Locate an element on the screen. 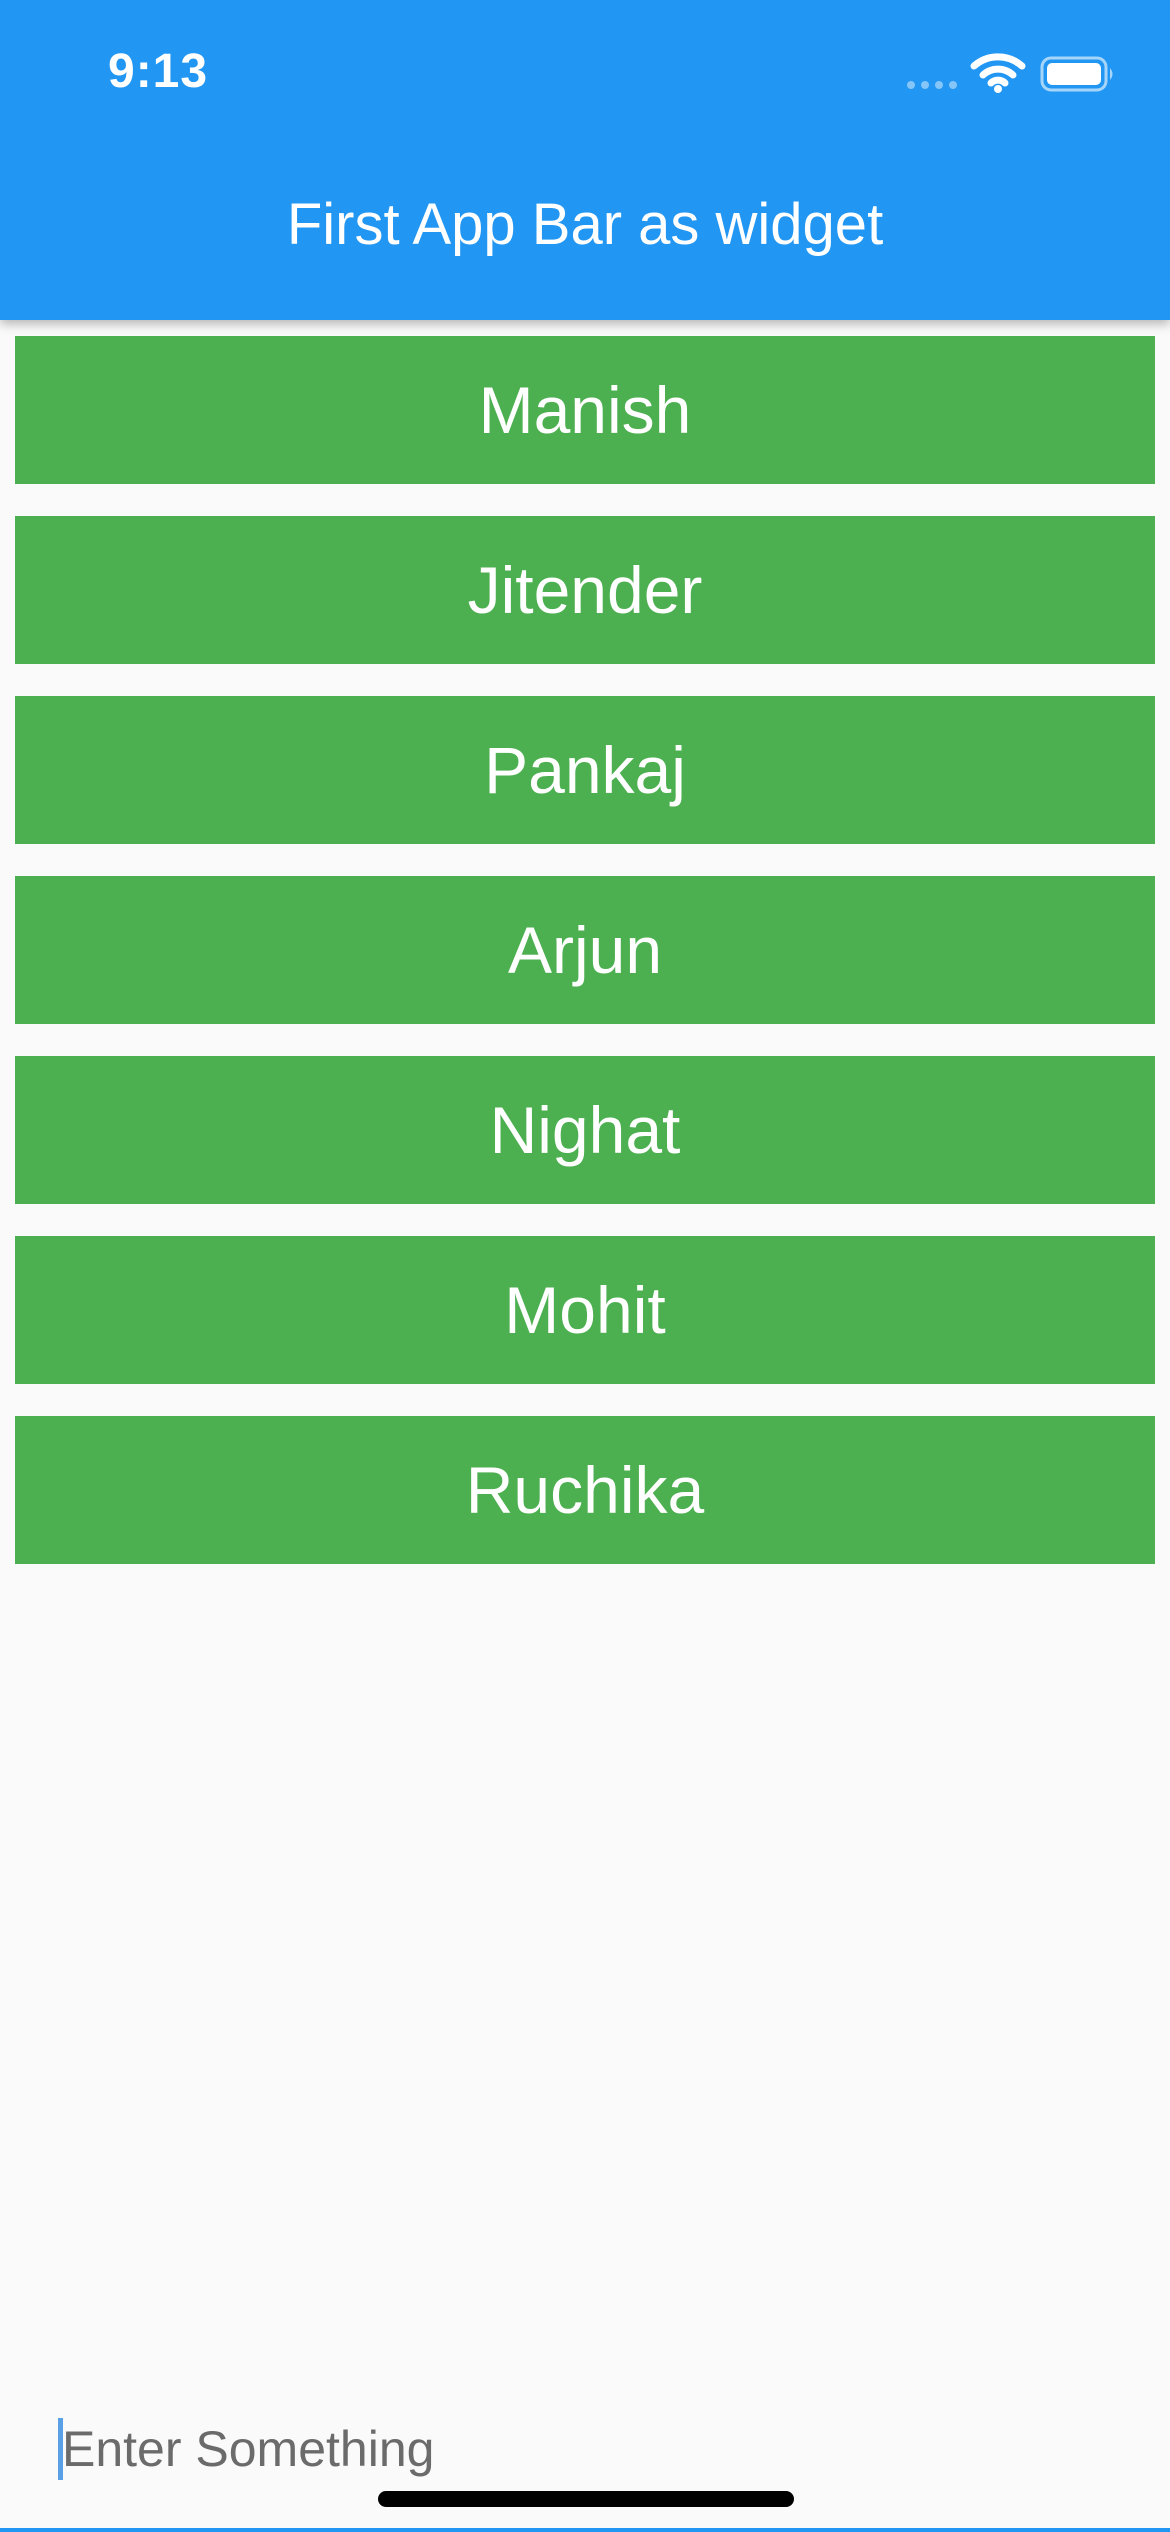 This screenshot has height=2532, width=1170. home-indicator is located at coordinates (586, 2499).